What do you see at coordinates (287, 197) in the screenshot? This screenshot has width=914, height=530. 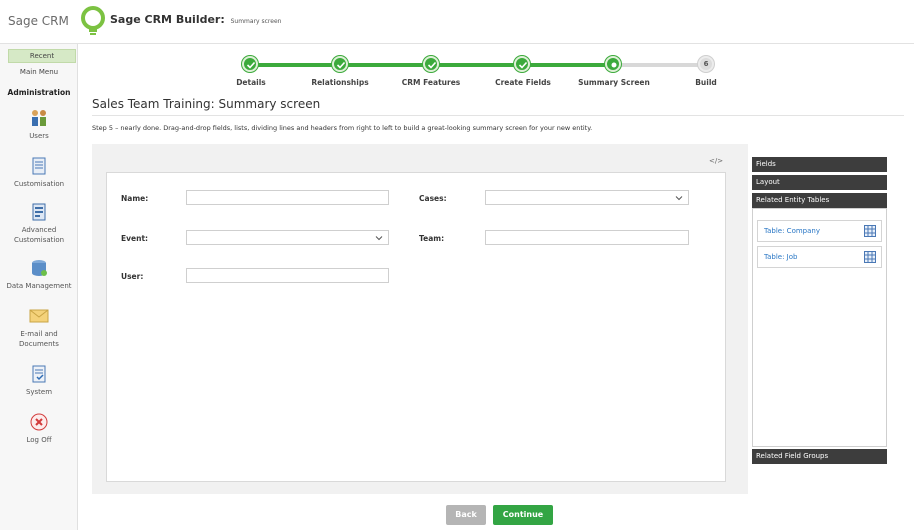 I see `name-field` at bounding box center [287, 197].